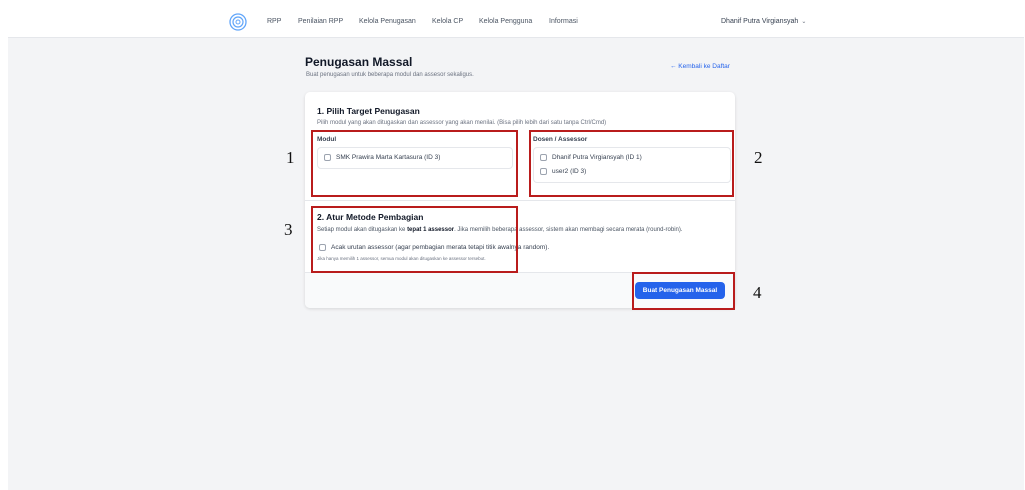 This screenshot has height=490, width=1025. What do you see at coordinates (757, 292) in the screenshot?
I see `annotation-number-4: 4` at bounding box center [757, 292].